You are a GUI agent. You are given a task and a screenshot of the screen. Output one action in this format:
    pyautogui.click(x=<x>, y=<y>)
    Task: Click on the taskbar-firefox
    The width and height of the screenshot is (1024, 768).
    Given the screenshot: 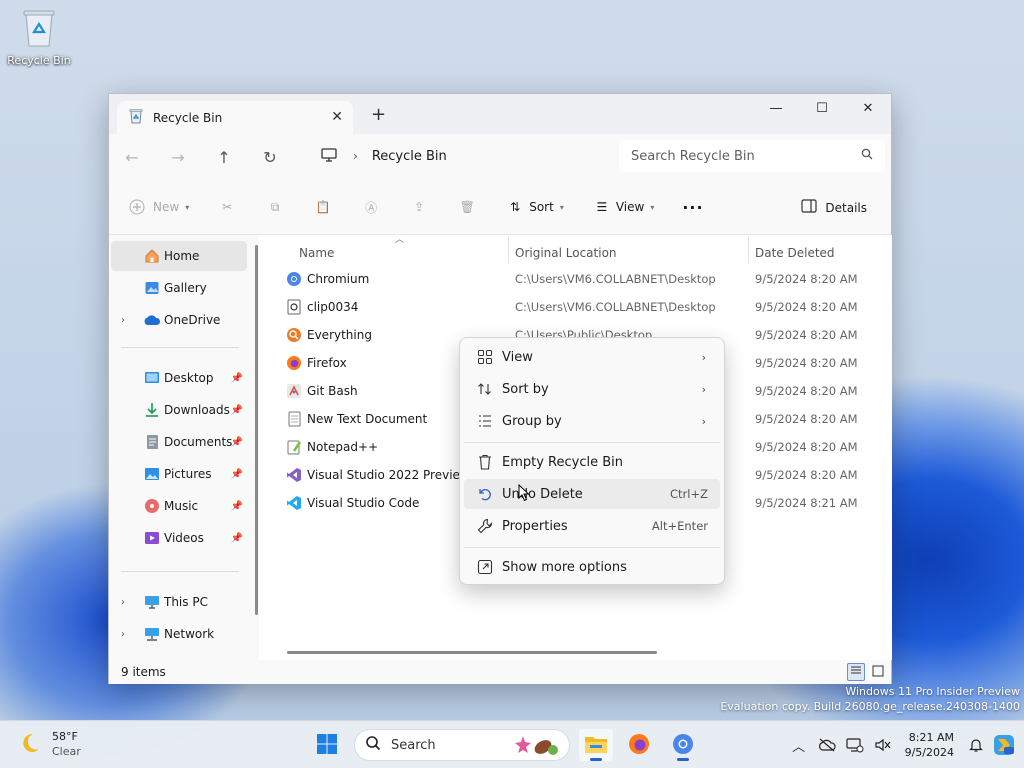 What is the action you would take?
    pyautogui.click(x=639, y=745)
    